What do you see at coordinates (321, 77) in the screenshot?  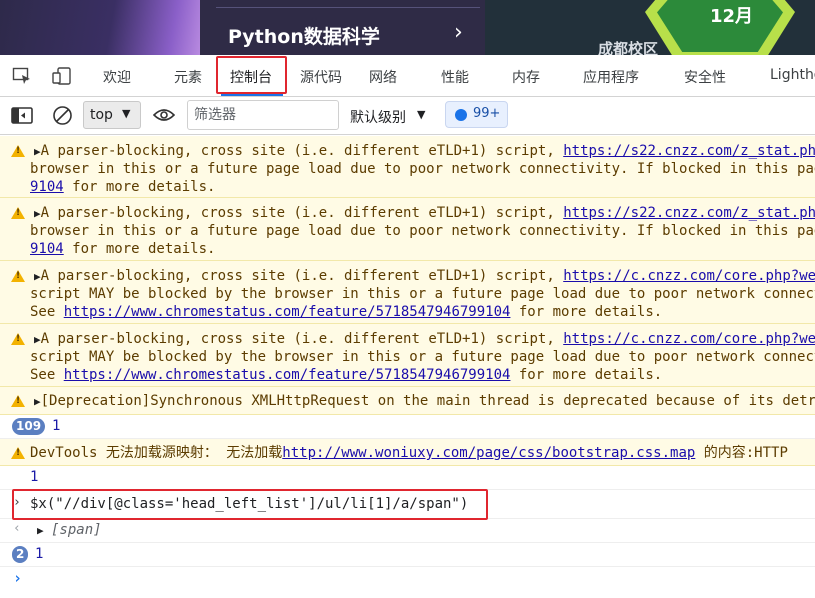 I see `tab-sources: 源代码` at bounding box center [321, 77].